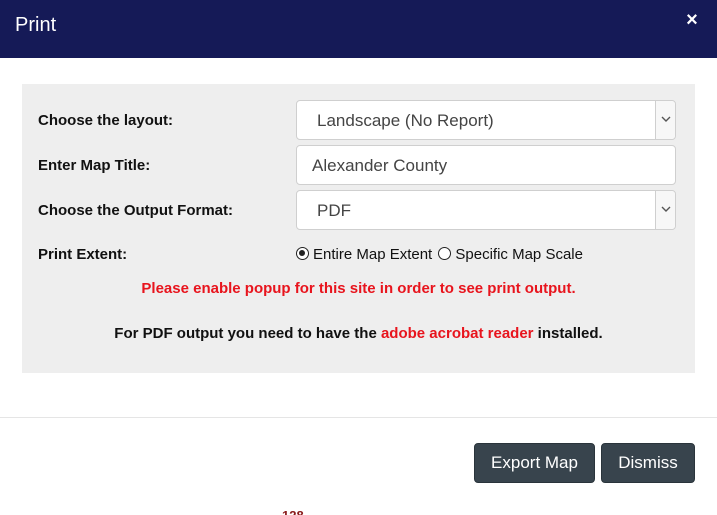  I want to click on output-format-select: PDF, so click(486, 210).